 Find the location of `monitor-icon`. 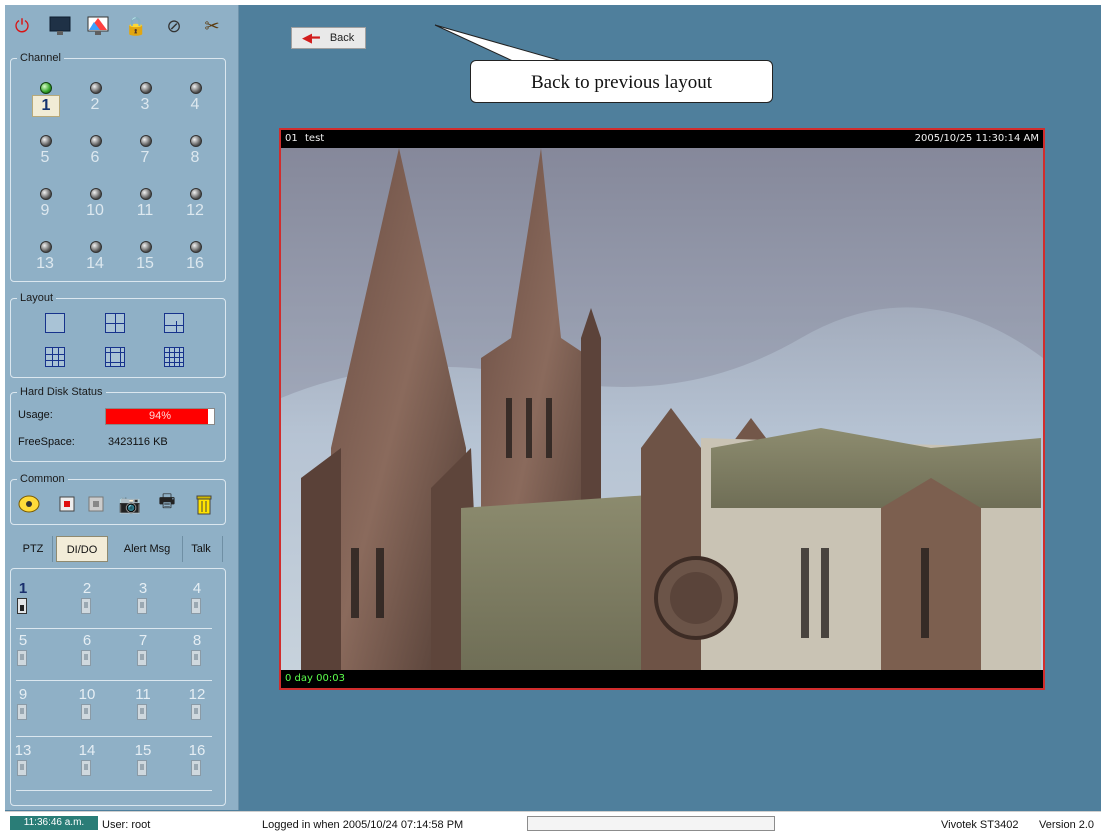

monitor-icon is located at coordinates (60, 26).